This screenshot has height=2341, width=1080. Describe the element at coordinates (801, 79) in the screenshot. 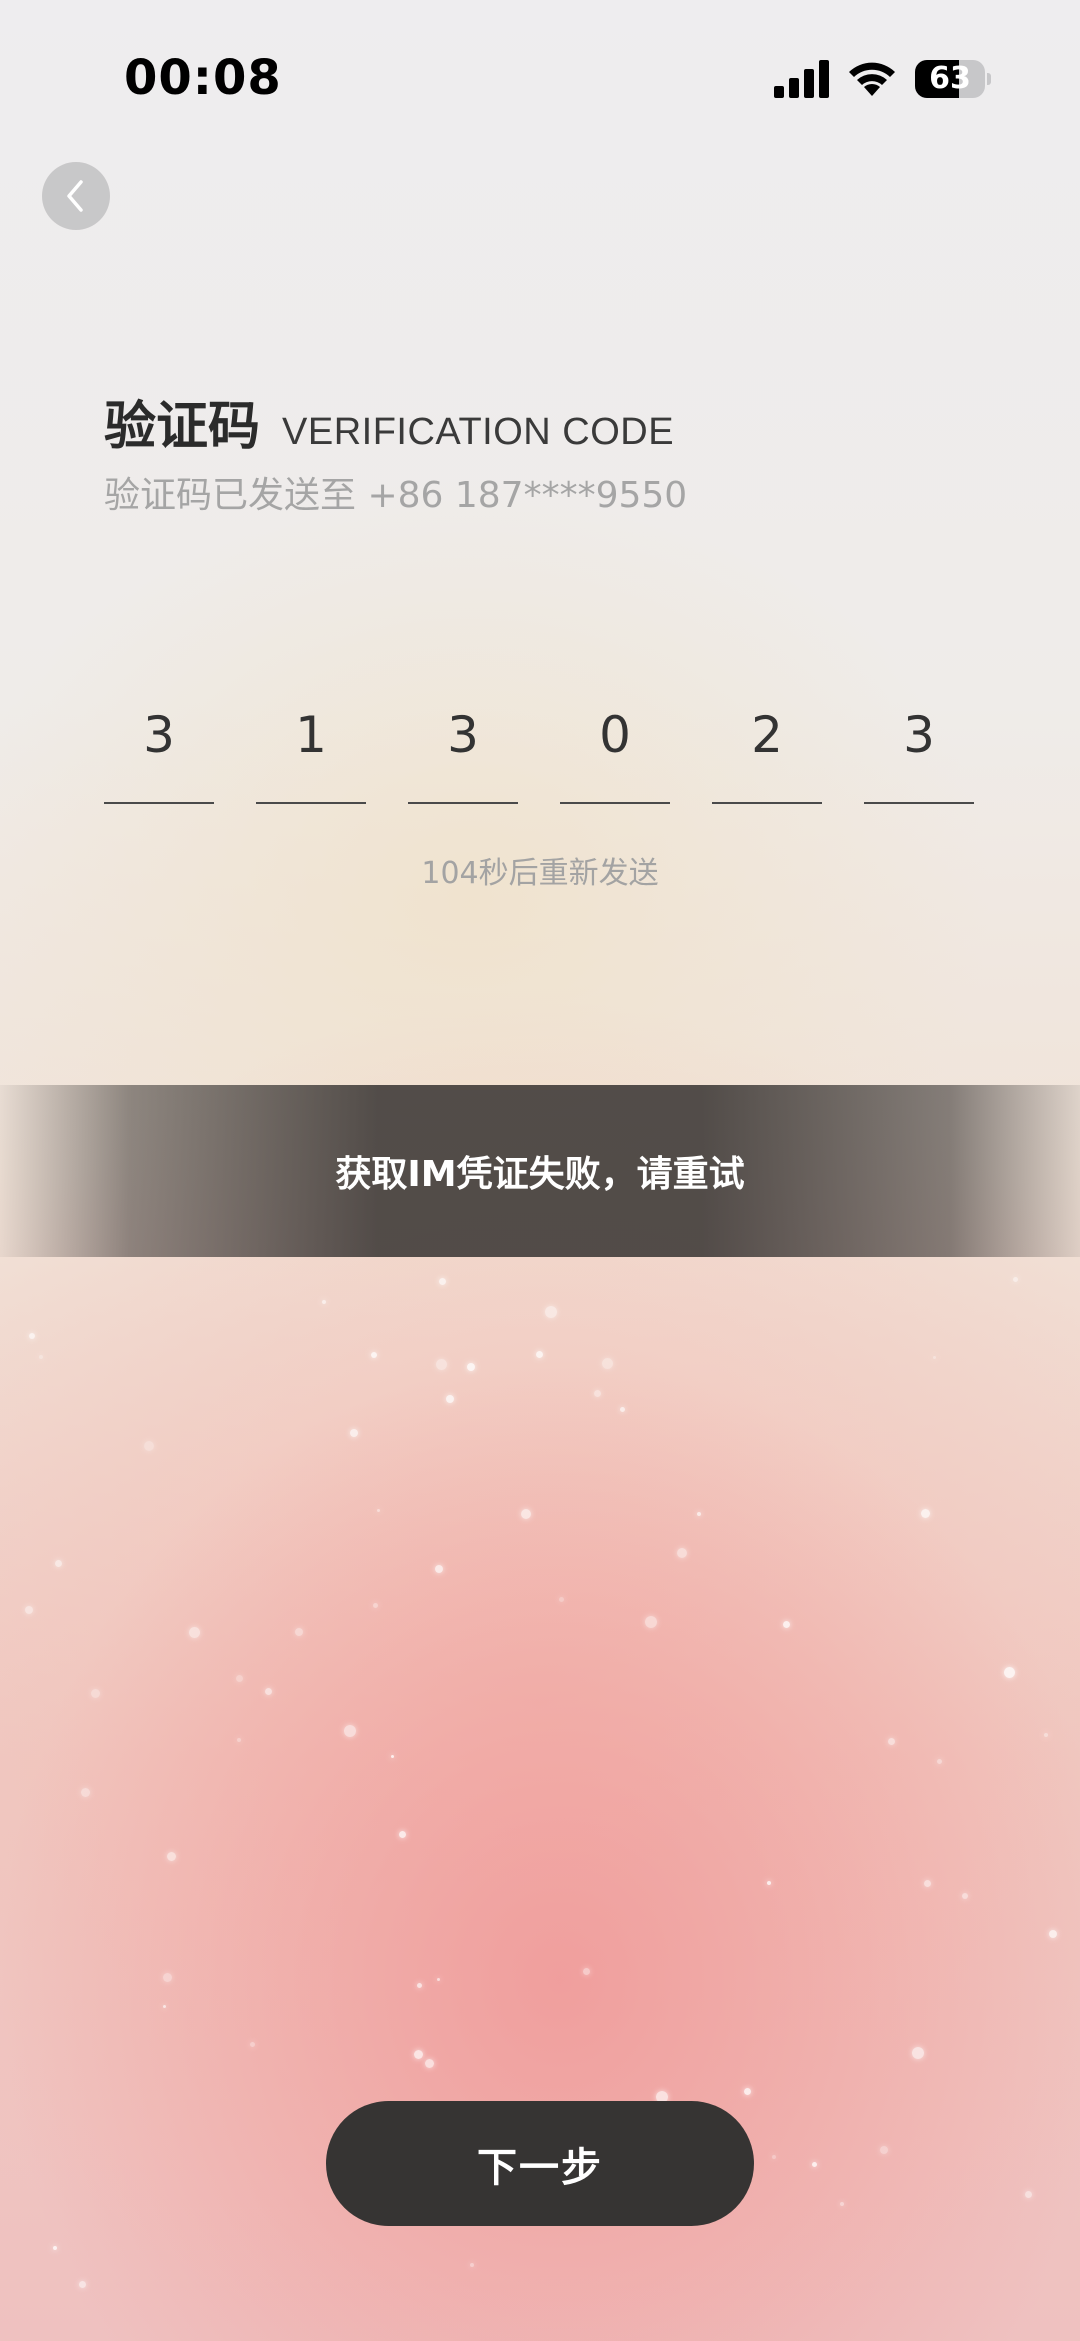

I see `cellular-signal-icon` at that location.